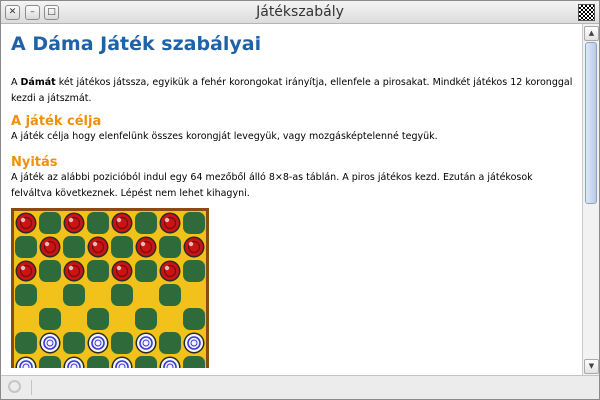  I want to click on intro-bold: Dámát, so click(38, 82).